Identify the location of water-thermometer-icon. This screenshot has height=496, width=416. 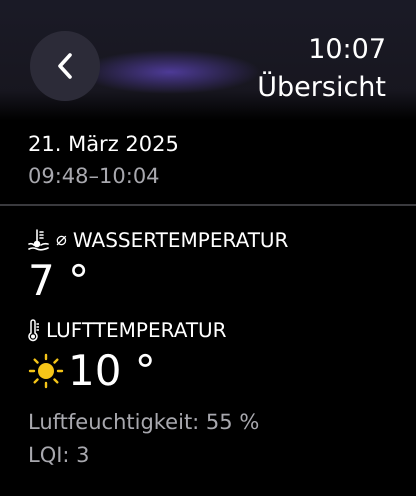
(39, 240).